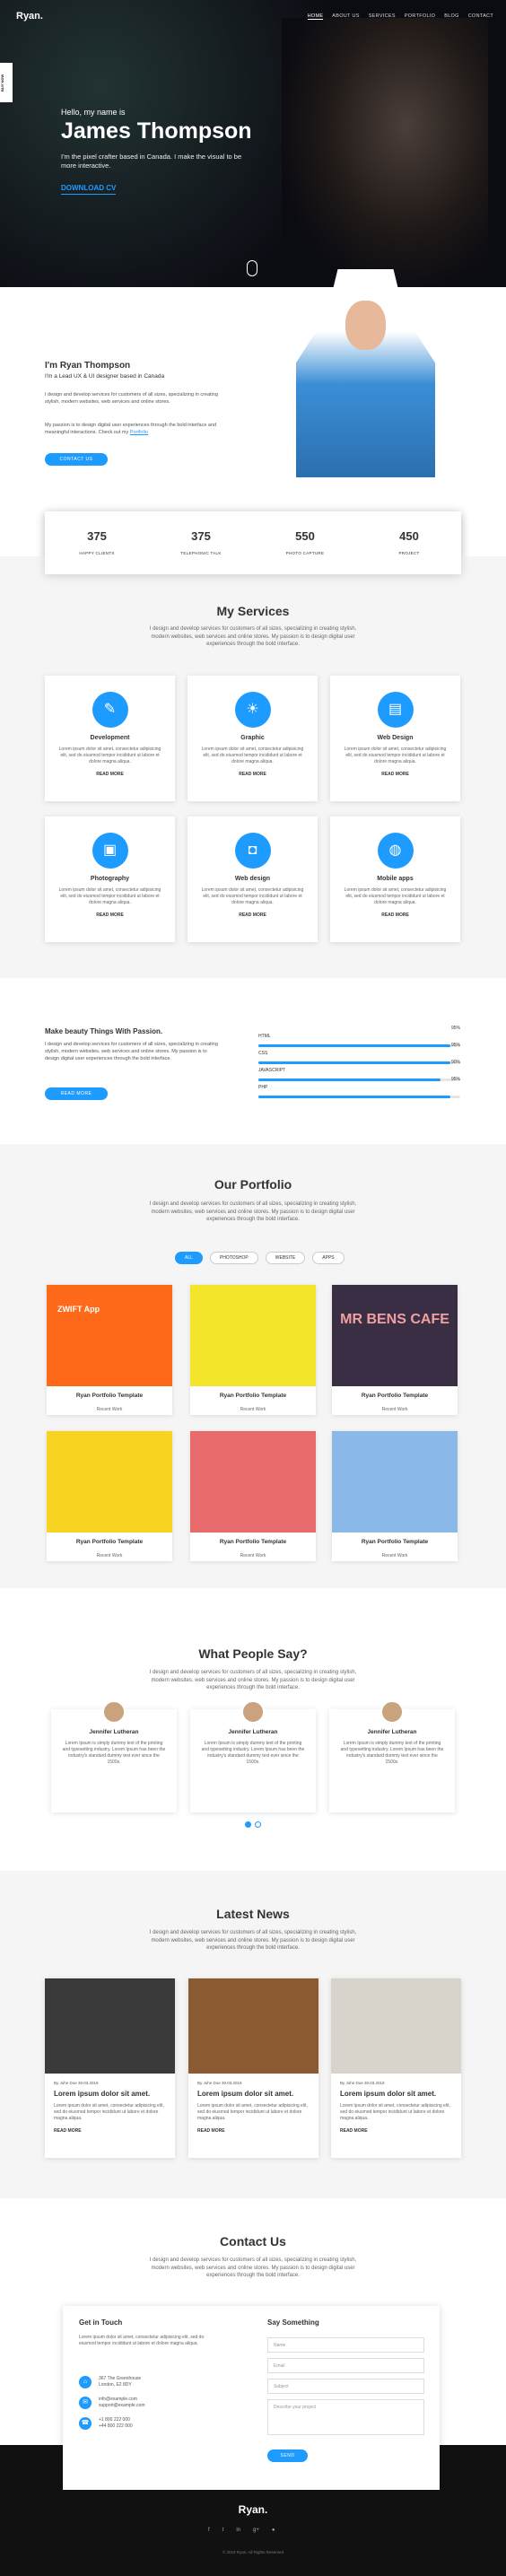  I want to click on hero-name: James Thompson, so click(156, 131).